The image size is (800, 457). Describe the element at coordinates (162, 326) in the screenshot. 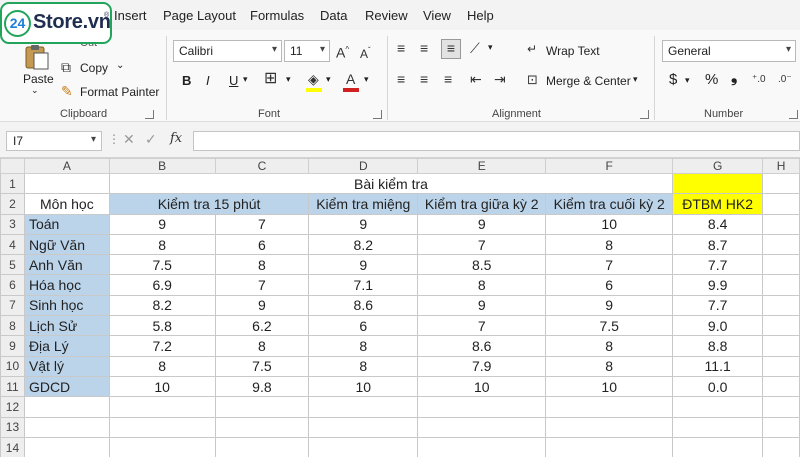

I see `cell: 5.8` at that location.